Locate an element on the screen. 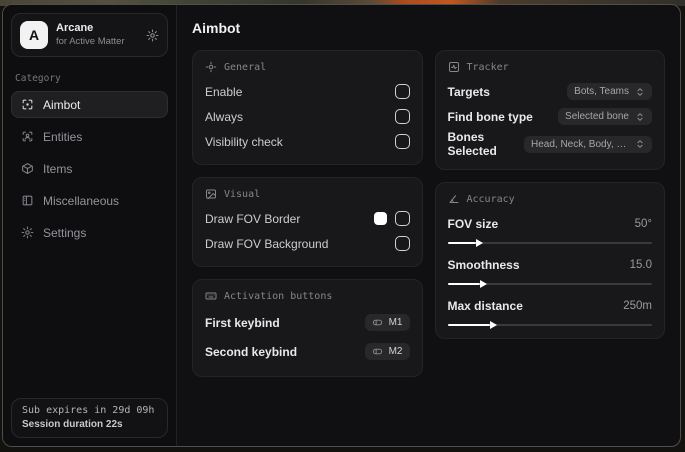 This screenshot has width=685, height=452. card-header-label: Visual is located at coordinates (242, 194).